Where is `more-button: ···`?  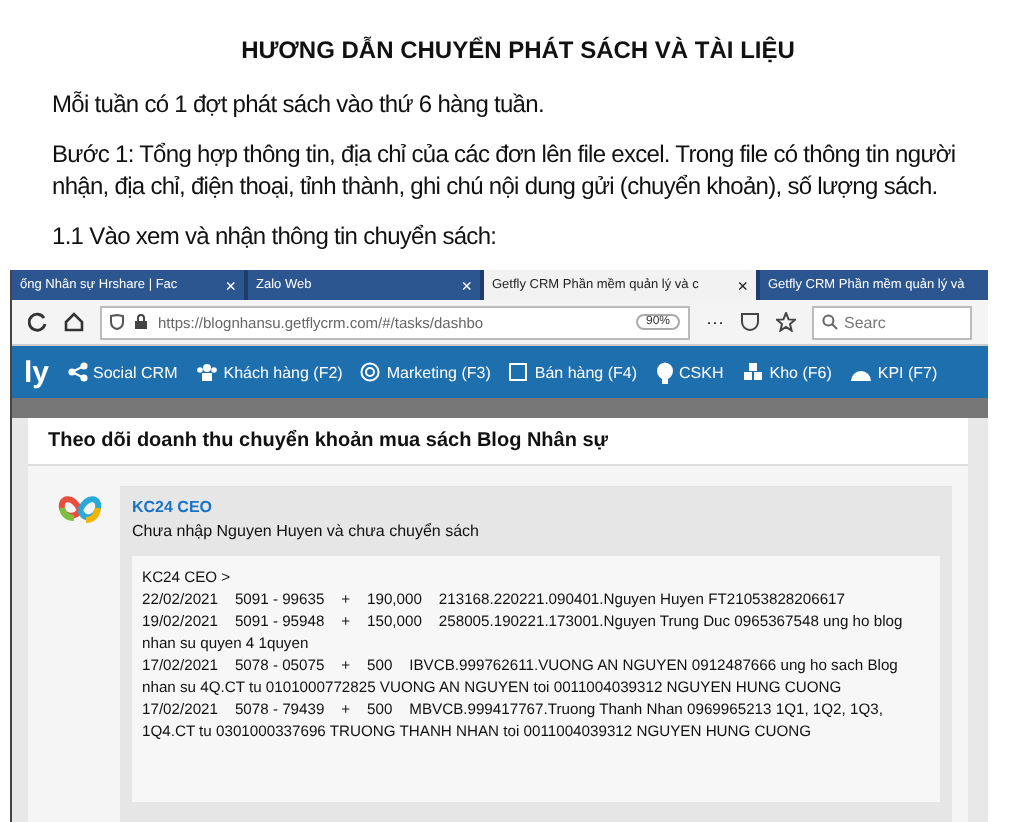 more-button: ··· is located at coordinates (715, 322).